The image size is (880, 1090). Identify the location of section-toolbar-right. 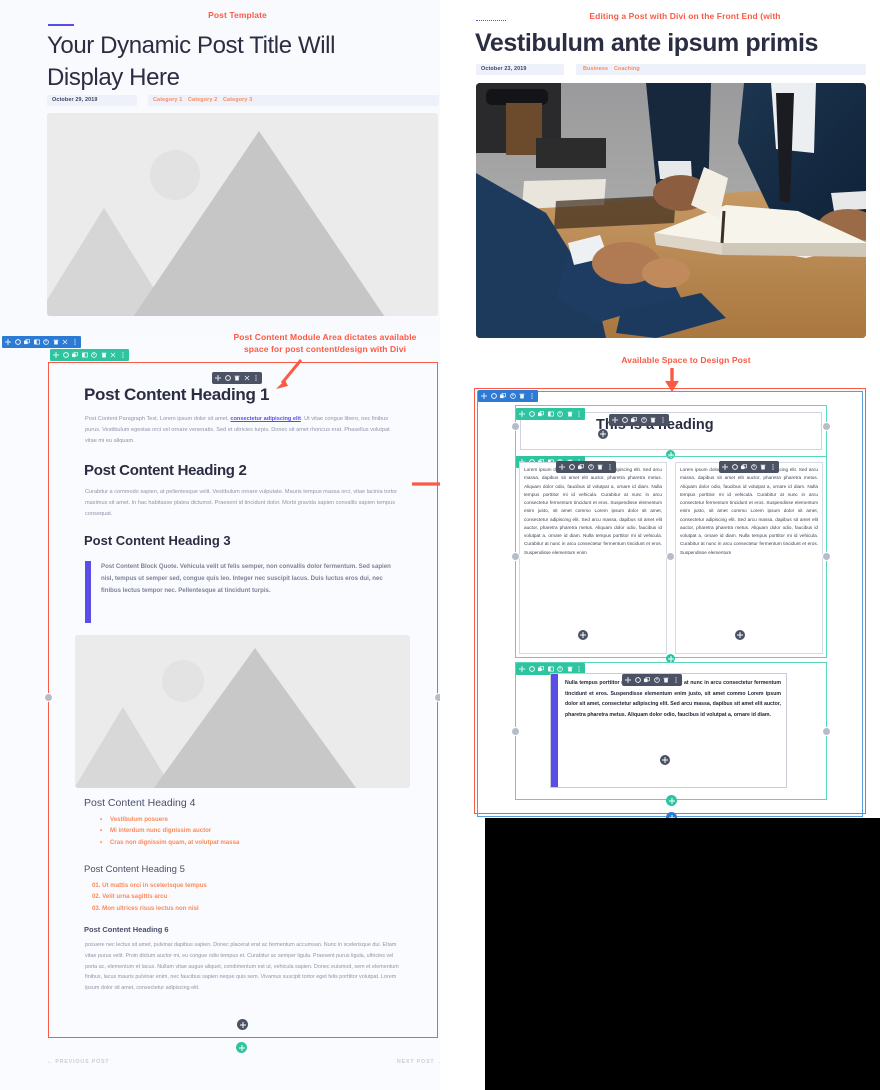
(508, 396).